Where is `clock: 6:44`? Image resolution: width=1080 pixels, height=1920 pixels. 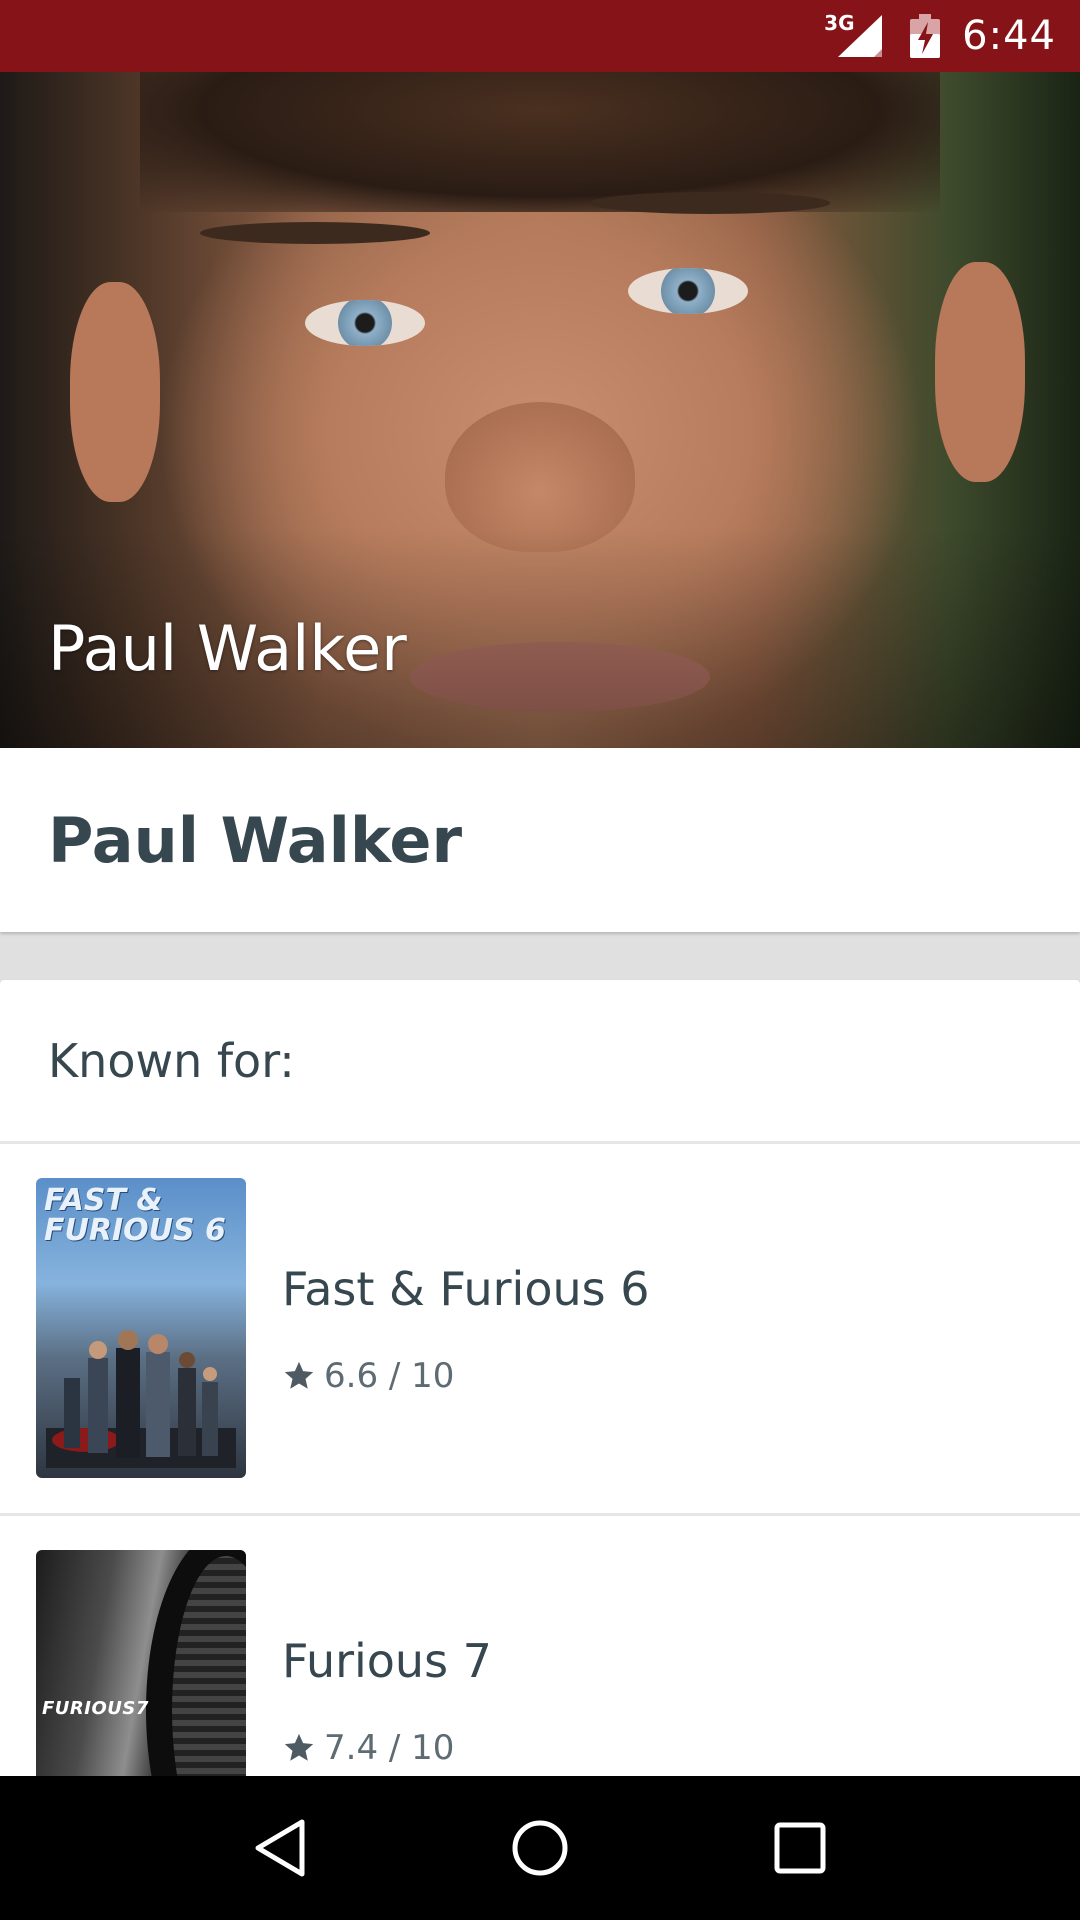 clock: 6:44 is located at coordinates (1009, 36).